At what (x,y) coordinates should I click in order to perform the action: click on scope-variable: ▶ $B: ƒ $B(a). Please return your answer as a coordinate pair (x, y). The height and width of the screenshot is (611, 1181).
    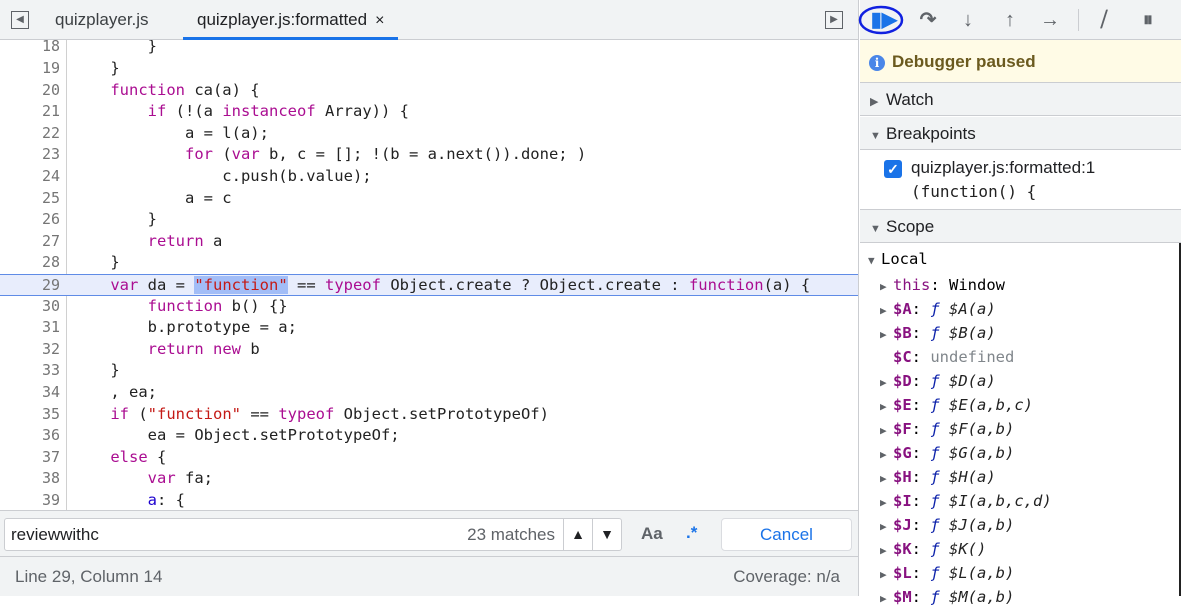
    Looking at the image, I should click on (938, 333).